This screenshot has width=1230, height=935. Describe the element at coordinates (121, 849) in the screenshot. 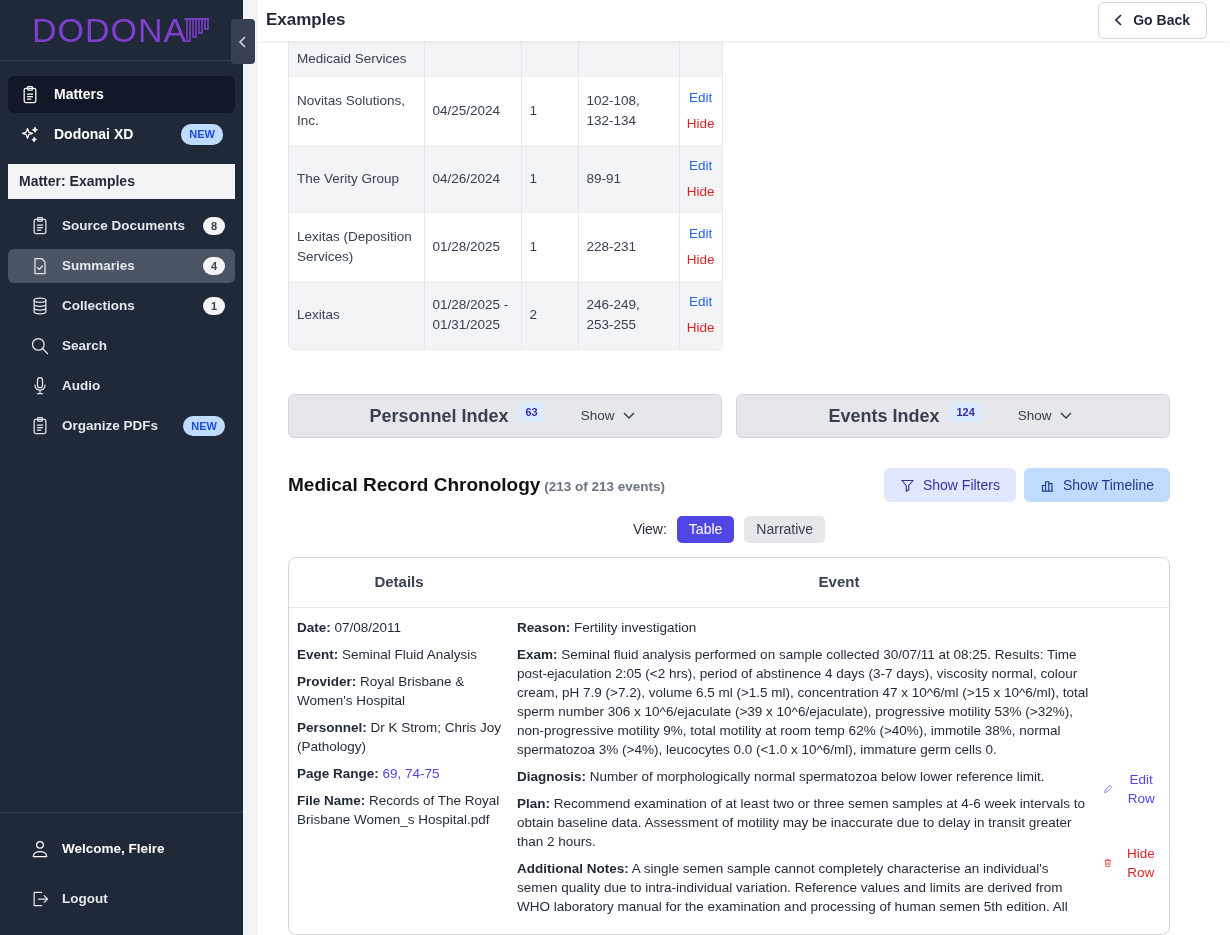

I see `welcome-text: Welcome, Fleire` at that location.